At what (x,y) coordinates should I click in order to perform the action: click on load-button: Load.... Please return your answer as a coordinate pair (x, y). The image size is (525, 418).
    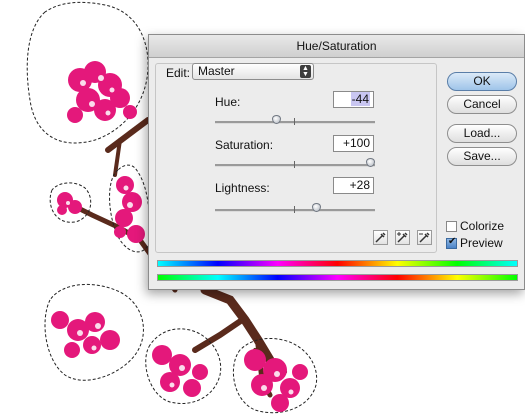
    Looking at the image, I should click on (482, 133).